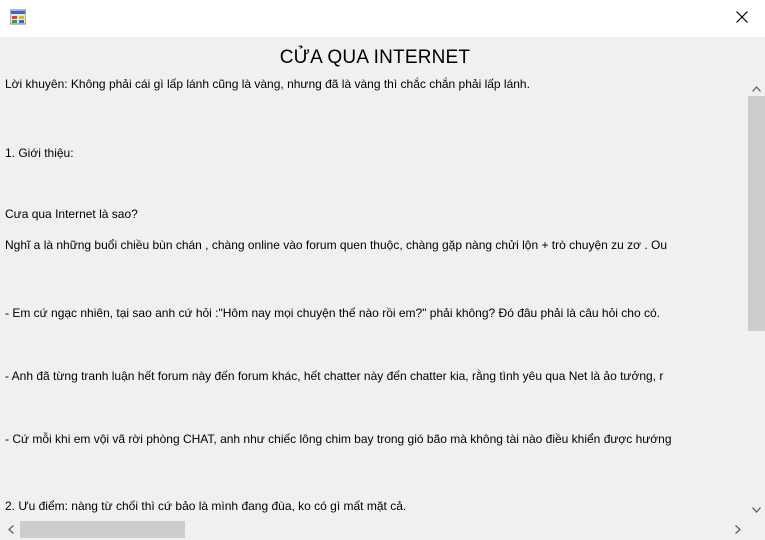 The width and height of the screenshot is (765, 540). What do you see at coordinates (18, 17) in the screenshot?
I see `app-icon` at bounding box center [18, 17].